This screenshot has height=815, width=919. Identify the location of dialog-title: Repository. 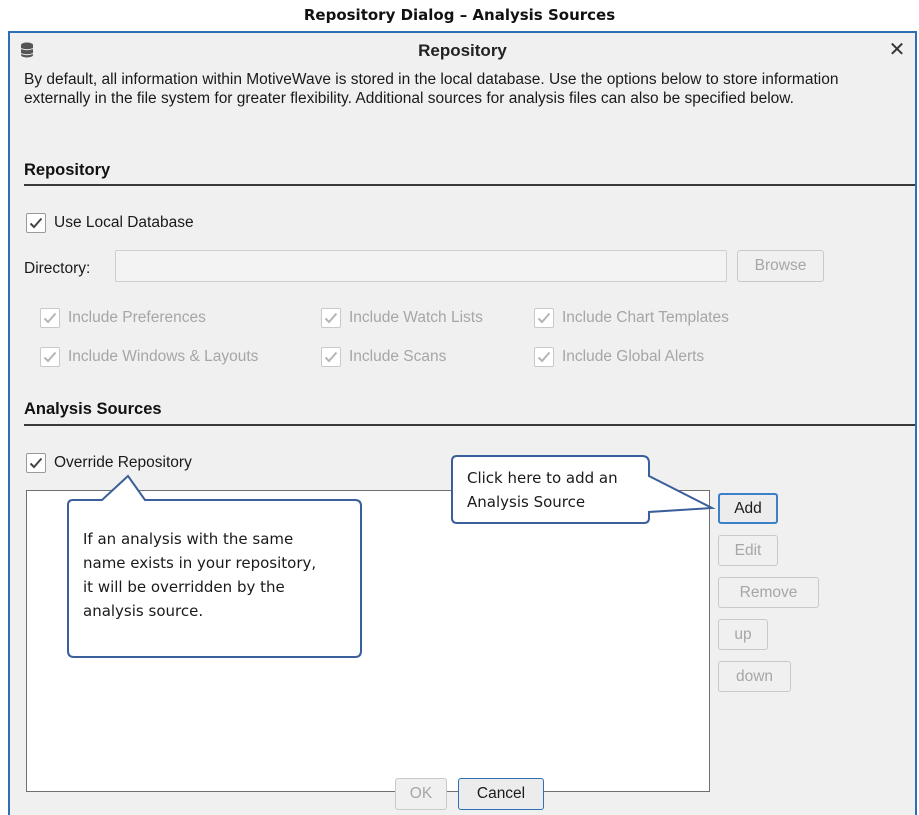
(462, 50).